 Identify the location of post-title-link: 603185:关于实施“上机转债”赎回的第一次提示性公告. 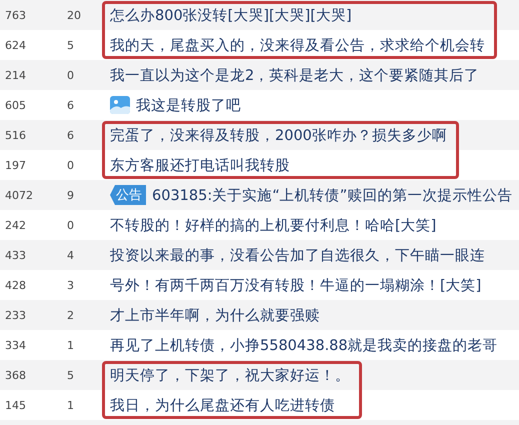
(332, 195).